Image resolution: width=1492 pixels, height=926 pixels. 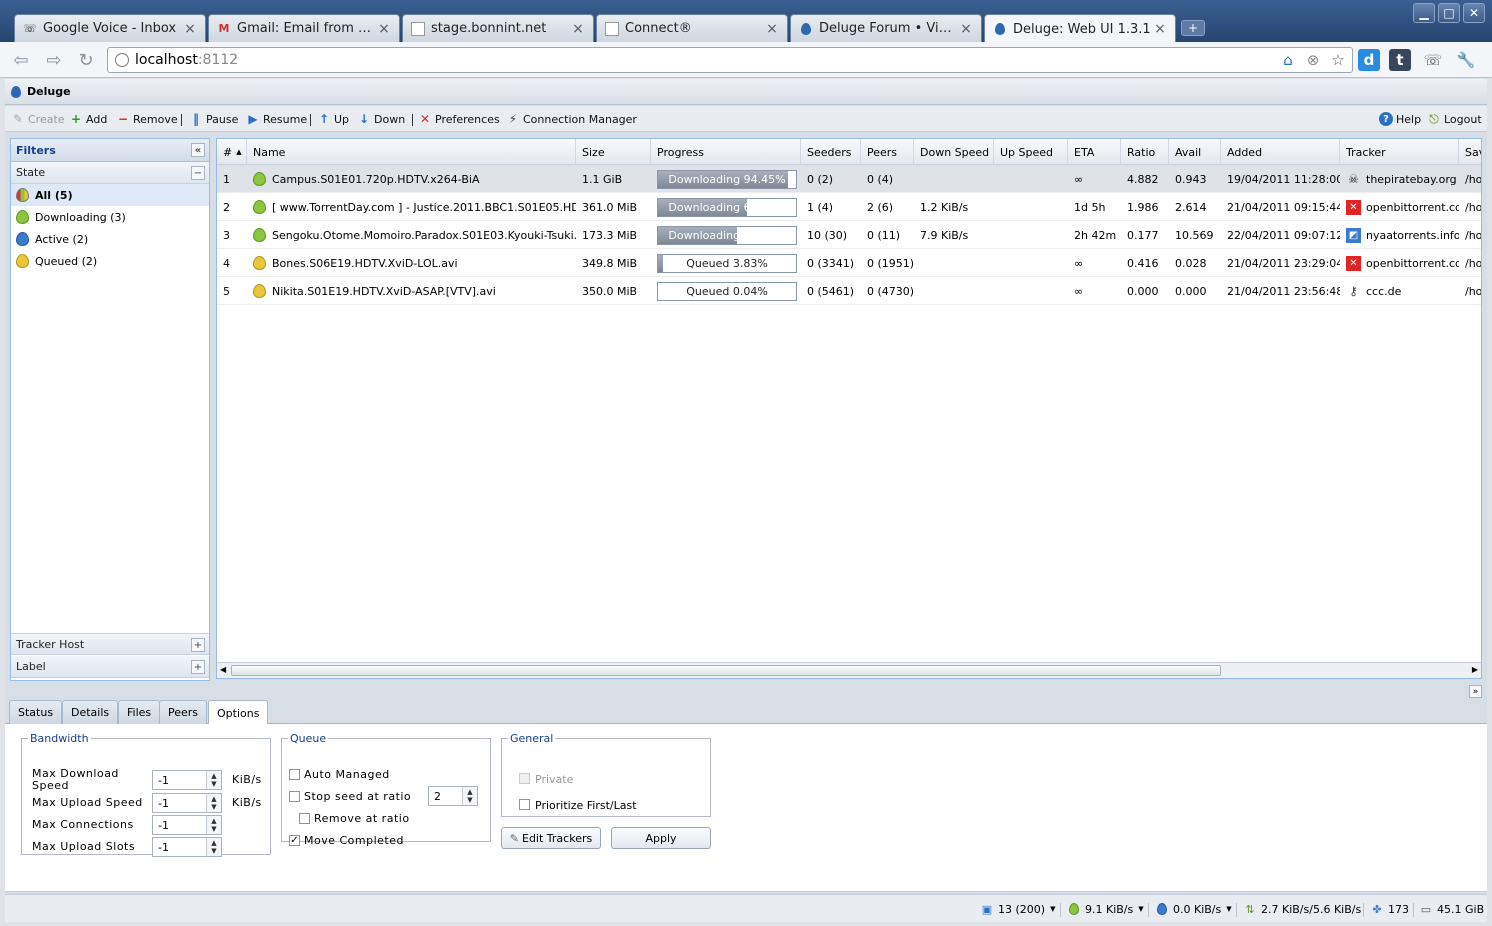 What do you see at coordinates (183, 712) in the screenshot?
I see `tab-peers: Peers` at bounding box center [183, 712].